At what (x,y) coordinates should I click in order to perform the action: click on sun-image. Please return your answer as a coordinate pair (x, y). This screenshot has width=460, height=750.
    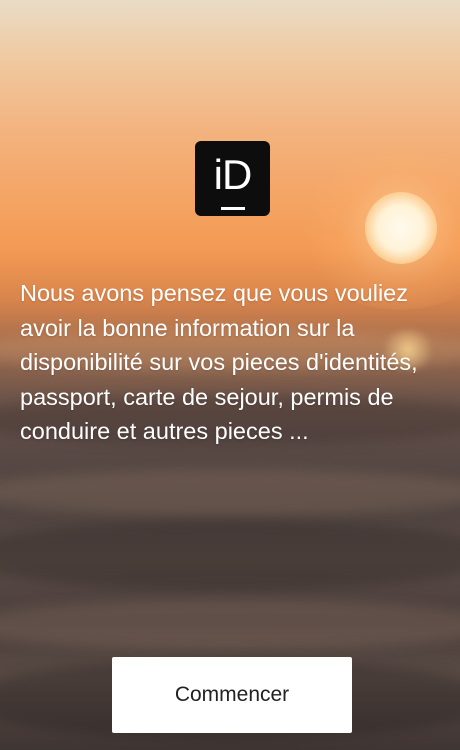
    Looking at the image, I should click on (401, 228).